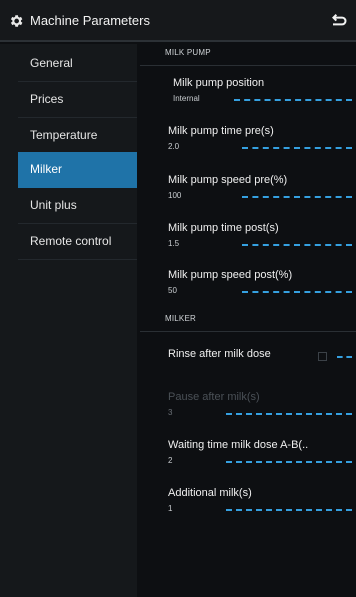 The width and height of the screenshot is (356, 597). What do you see at coordinates (338, 21) in the screenshot?
I see `back-arrow-icon` at bounding box center [338, 21].